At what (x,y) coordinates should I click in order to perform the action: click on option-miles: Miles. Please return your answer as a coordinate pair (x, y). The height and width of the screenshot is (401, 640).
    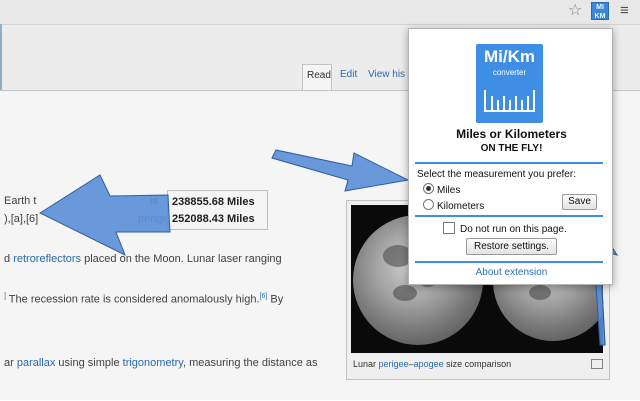
    Looking at the image, I should click on (441, 189).